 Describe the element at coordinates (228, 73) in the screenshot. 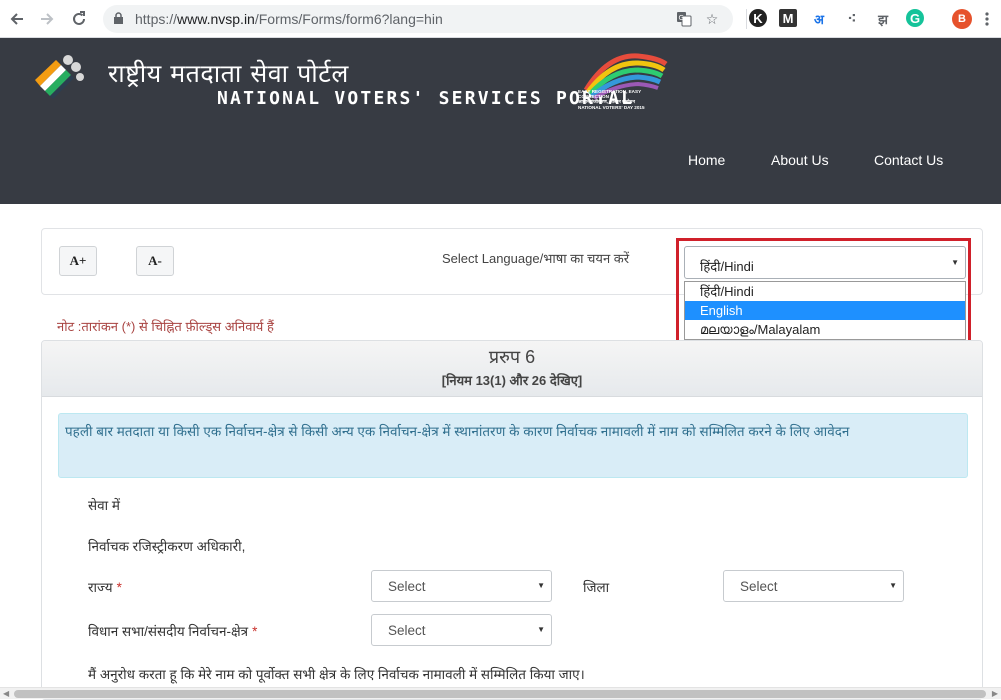

I see `portal-title-hindi: राष्ट्रीय मतदाता सेवा पोर्टल` at that location.